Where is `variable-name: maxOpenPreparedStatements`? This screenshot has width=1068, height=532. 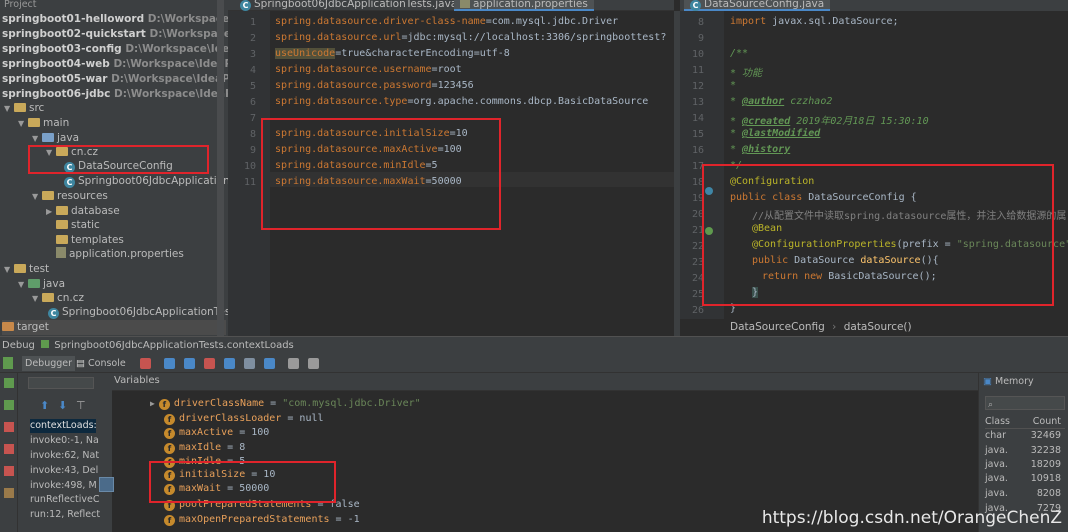 variable-name: maxOpenPreparedStatements is located at coordinates (254, 519).